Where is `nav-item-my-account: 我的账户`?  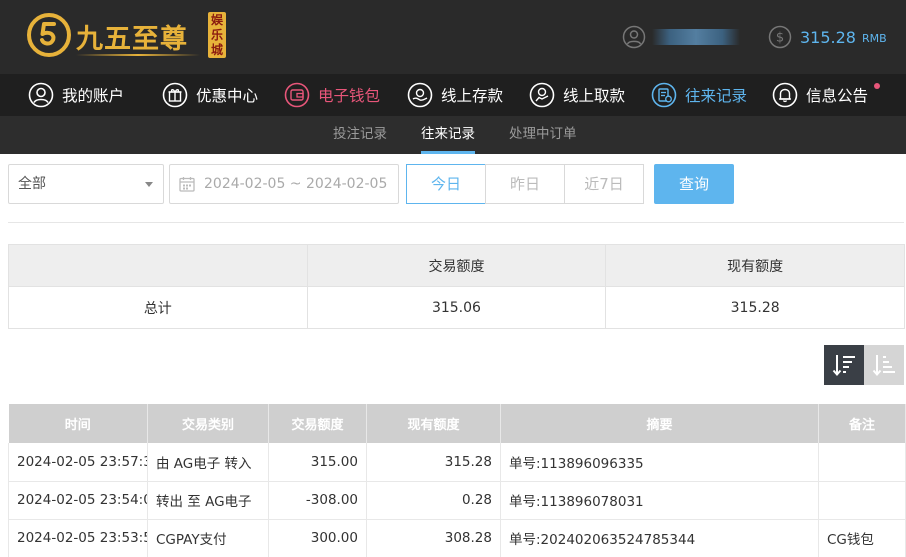
nav-item-my-account: 我的账户 is located at coordinates (76, 95).